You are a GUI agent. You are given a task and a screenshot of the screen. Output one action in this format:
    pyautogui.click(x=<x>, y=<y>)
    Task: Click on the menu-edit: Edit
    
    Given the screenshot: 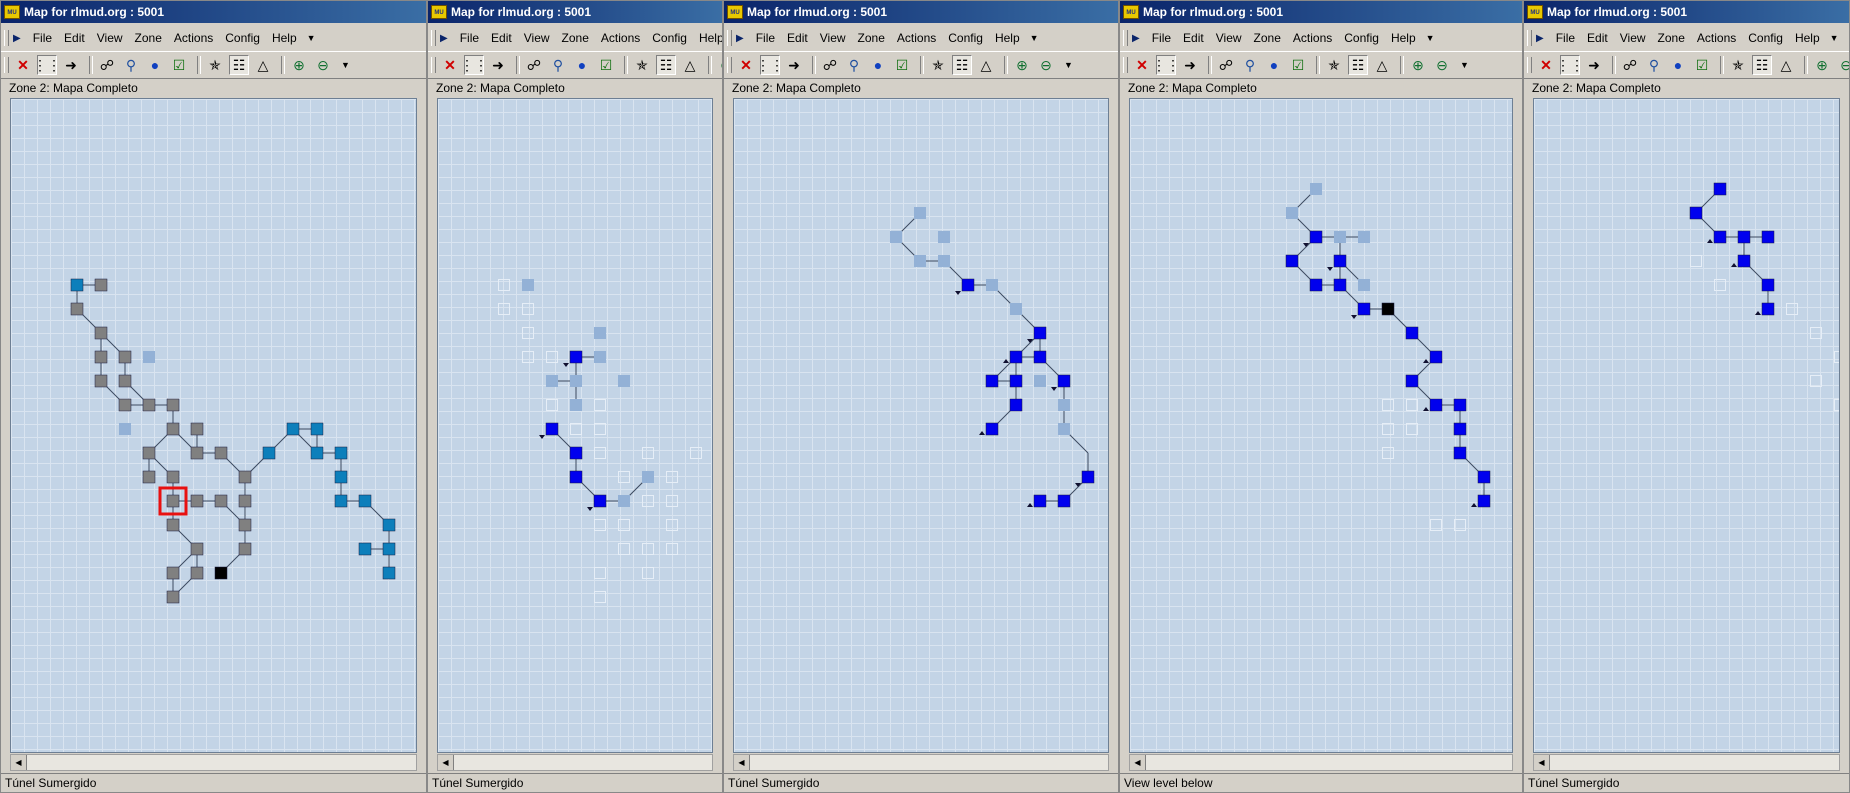 What is the action you would take?
    pyautogui.click(x=1193, y=38)
    